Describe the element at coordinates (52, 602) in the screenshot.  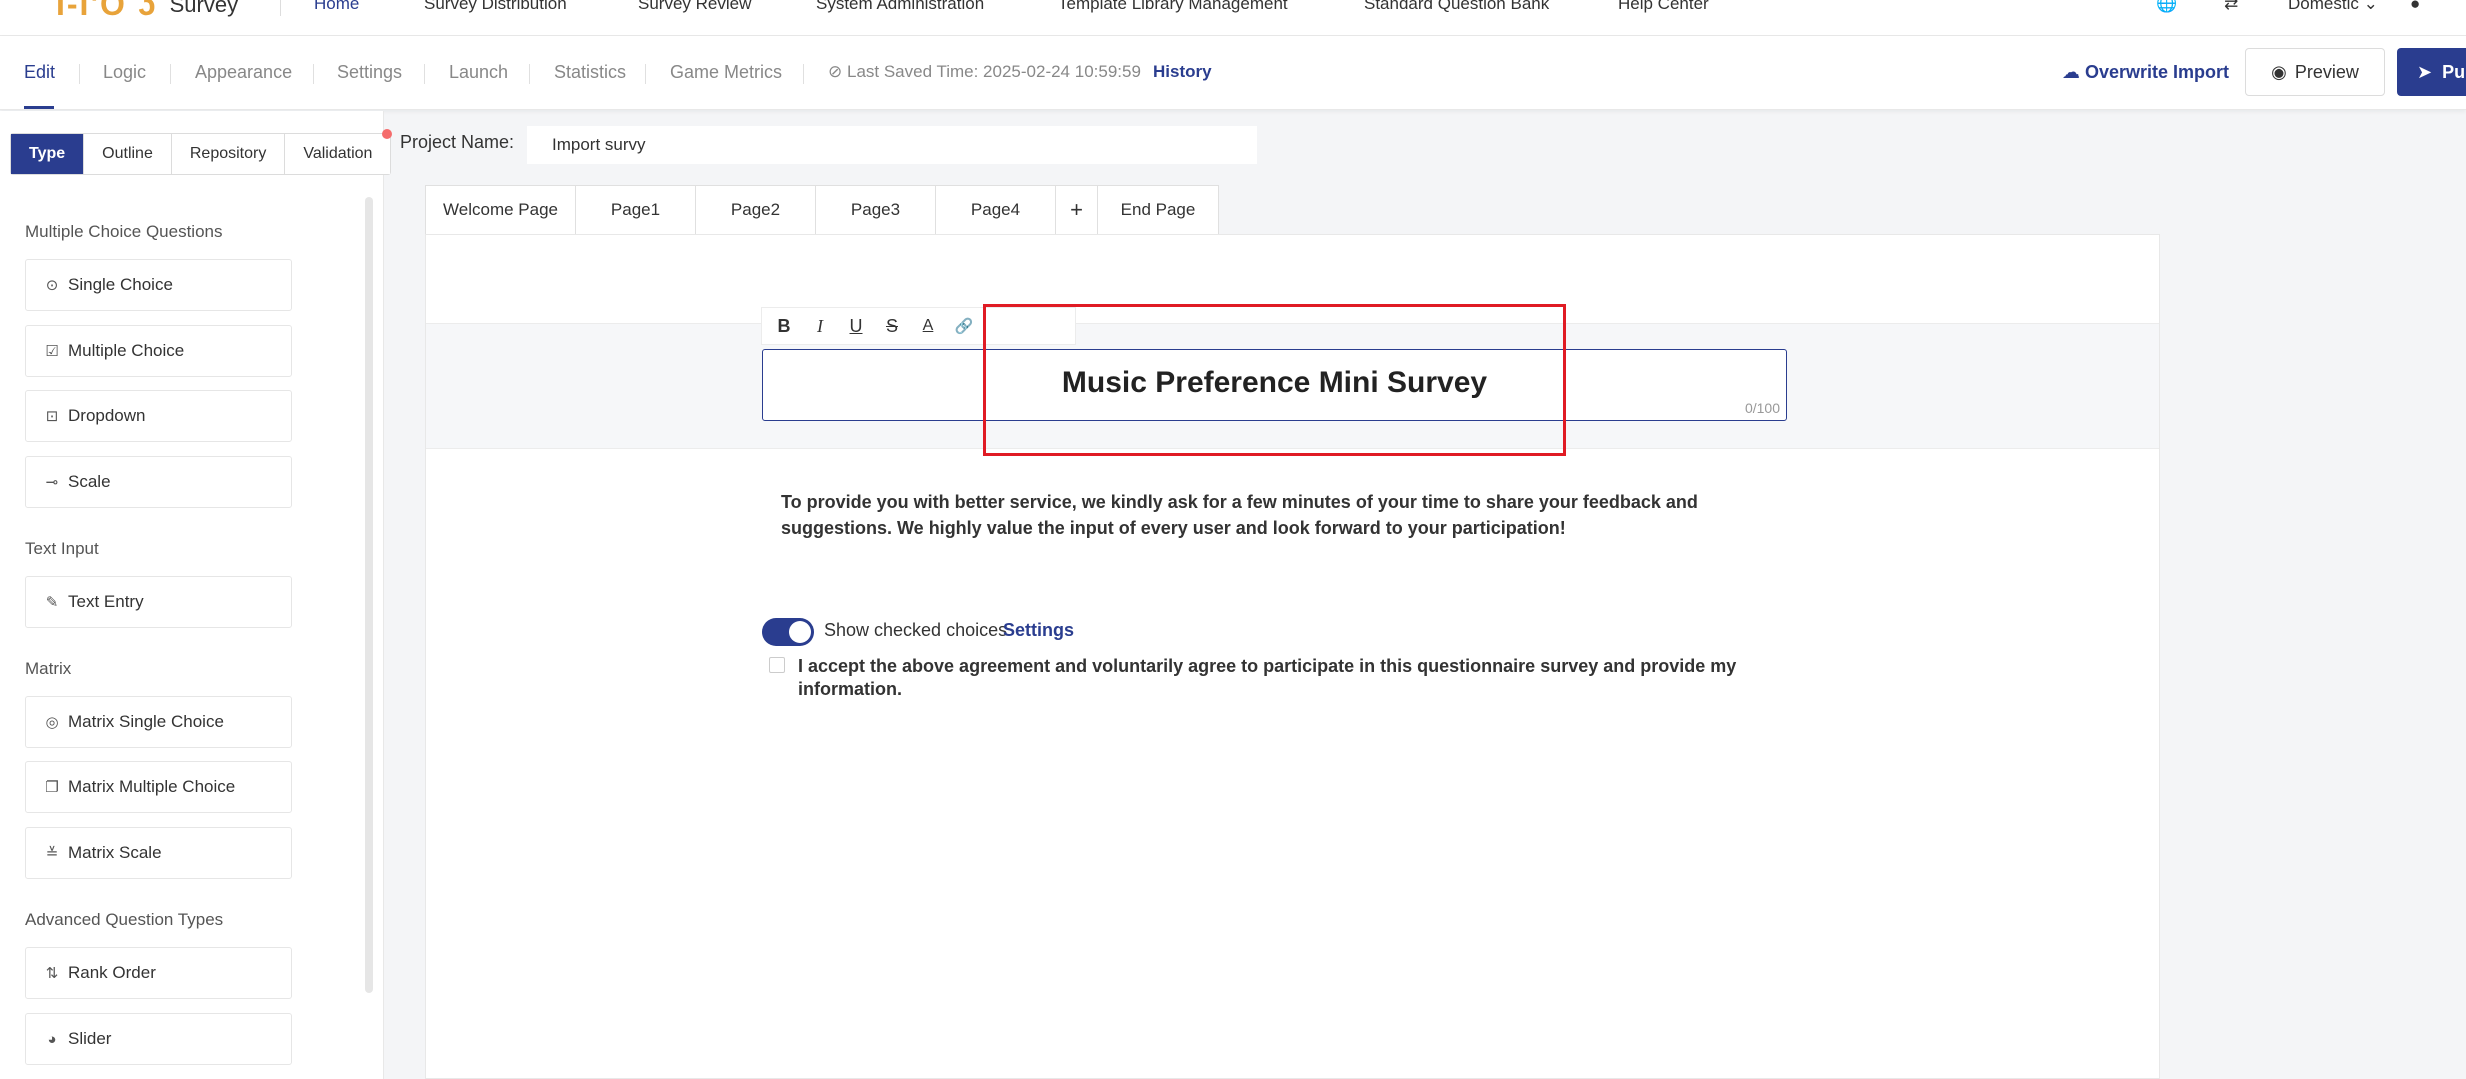
I see `pencil-icon: ✎` at that location.